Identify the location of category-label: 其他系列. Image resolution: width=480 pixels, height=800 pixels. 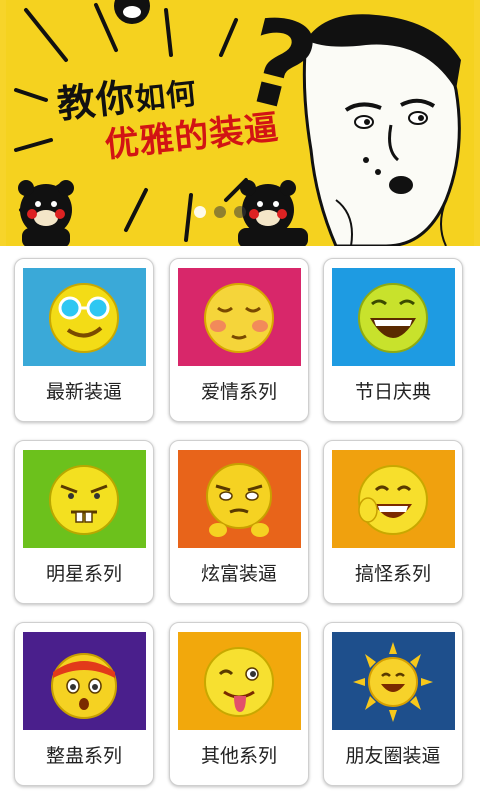
(238, 756).